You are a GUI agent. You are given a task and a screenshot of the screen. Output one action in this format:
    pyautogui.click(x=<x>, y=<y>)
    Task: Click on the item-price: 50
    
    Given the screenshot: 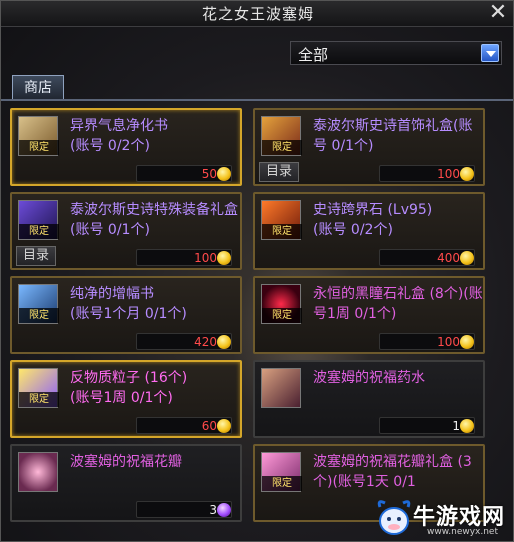 What is the action you would take?
    pyautogui.click(x=209, y=174)
    